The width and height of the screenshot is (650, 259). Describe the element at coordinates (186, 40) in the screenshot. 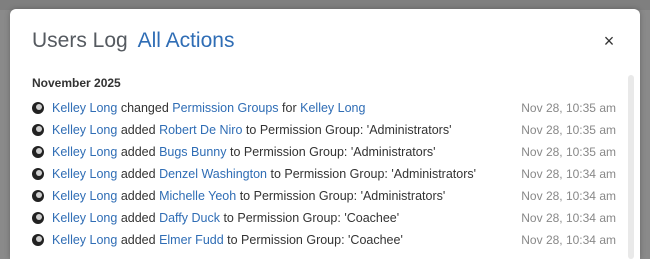

I see `modal-title-filter: All Actions` at that location.